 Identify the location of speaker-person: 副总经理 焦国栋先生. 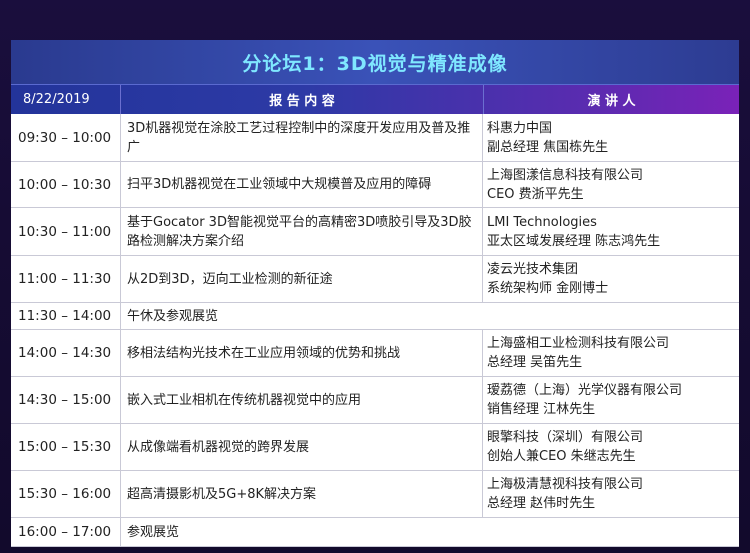
(548, 147).